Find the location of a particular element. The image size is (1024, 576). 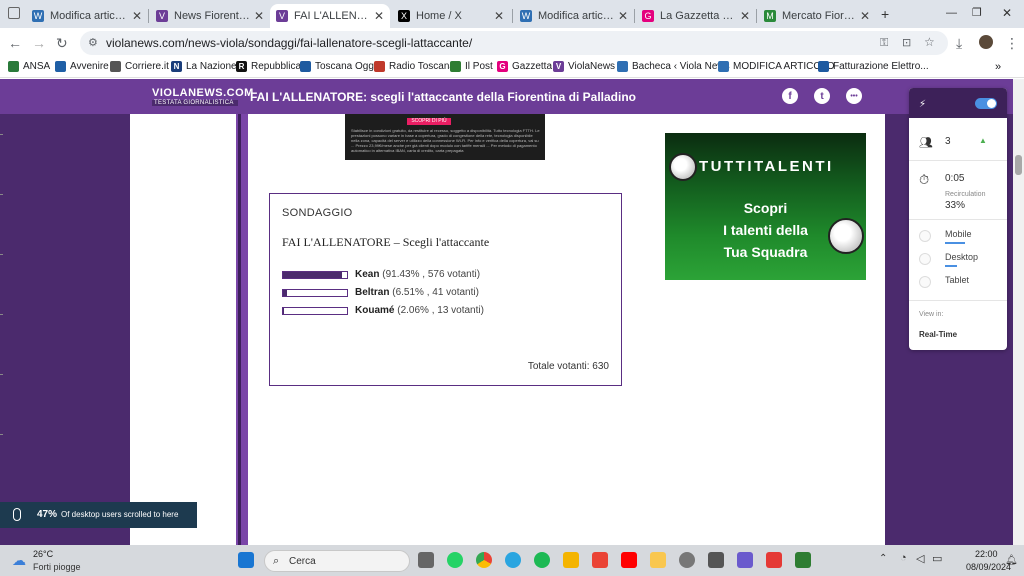

extension-header: ⚡︎ is located at coordinates (958, 103).